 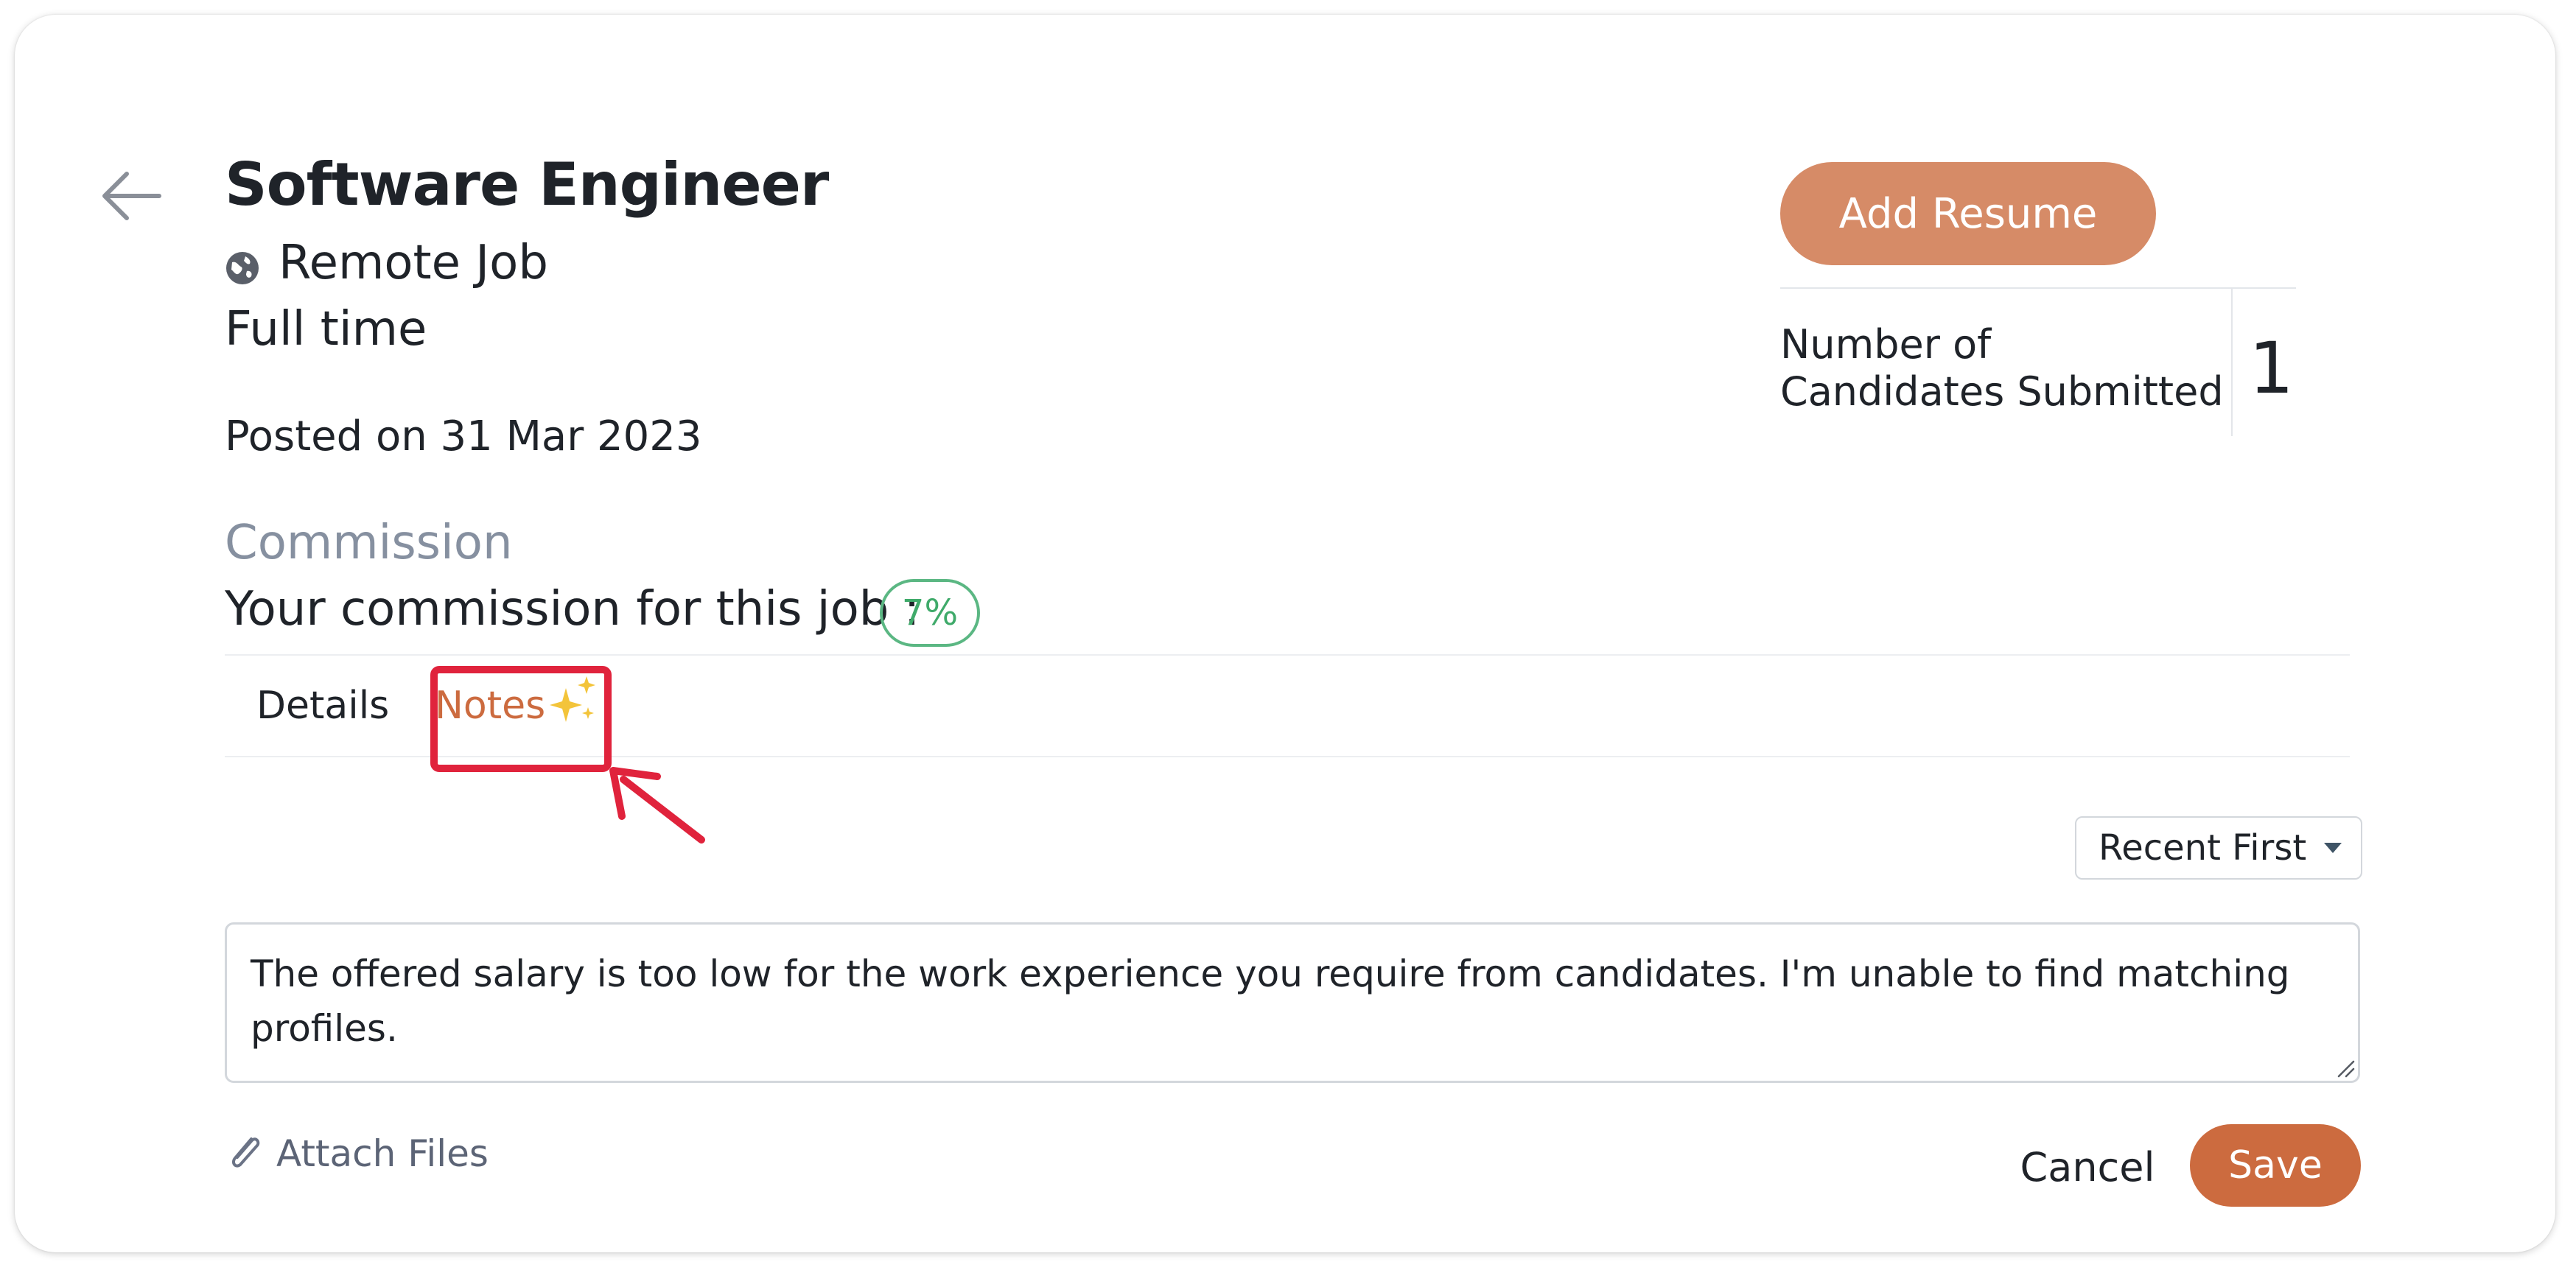 I want to click on job-location: Remote Job, so click(x=413, y=263).